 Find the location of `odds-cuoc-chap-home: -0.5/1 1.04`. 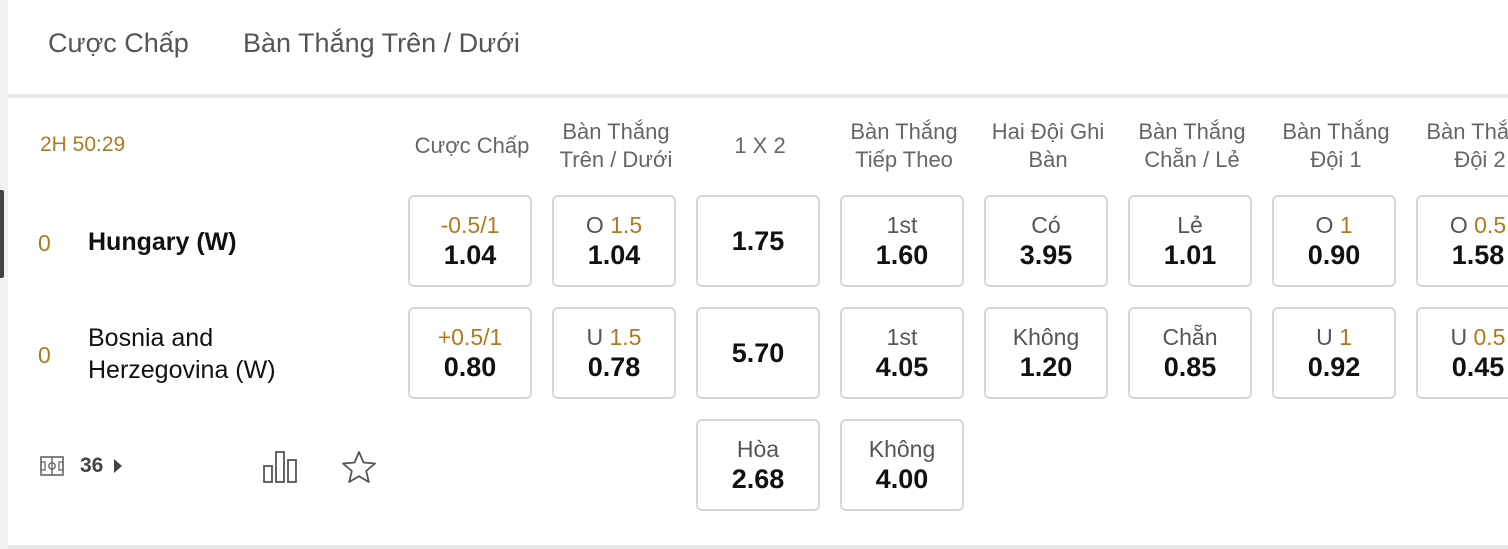

odds-cuoc-chap-home: -0.5/1 1.04 is located at coordinates (470, 241).